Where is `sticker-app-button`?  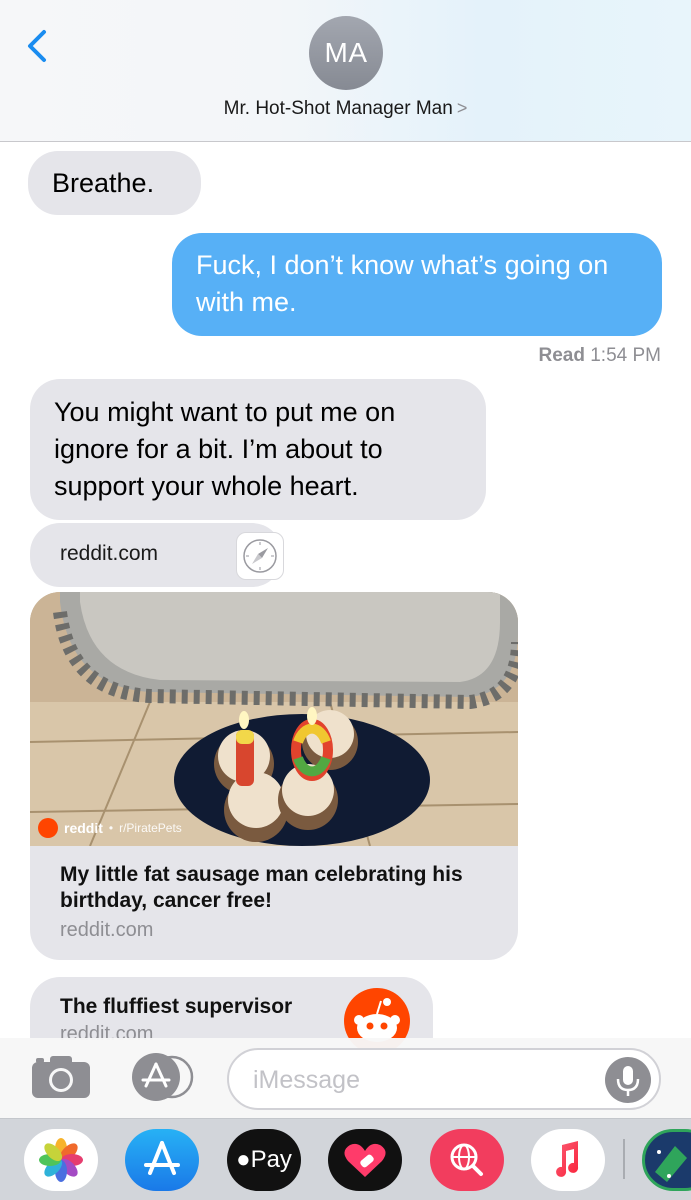
sticker-app-button is located at coordinates (666, 1160).